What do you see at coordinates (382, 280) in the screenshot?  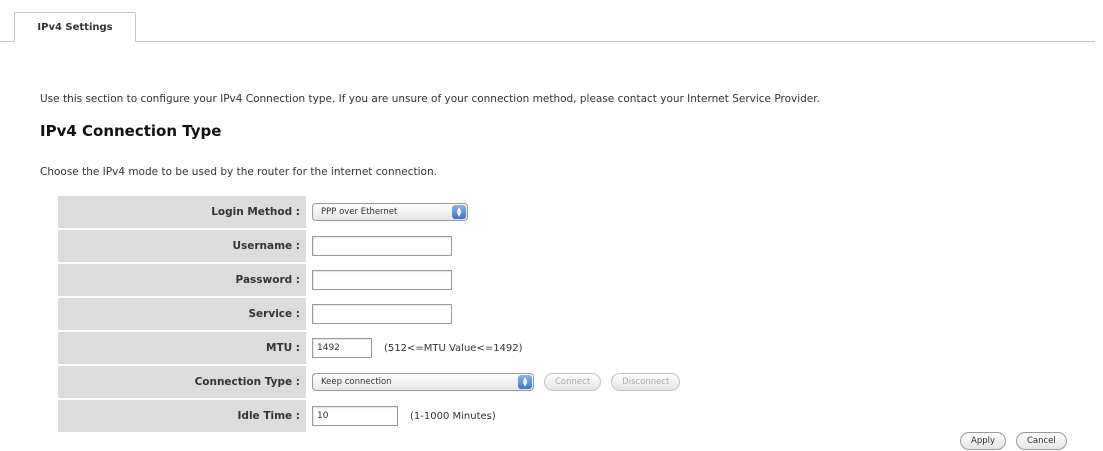 I see `password-input` at bounding box center [382, 280].